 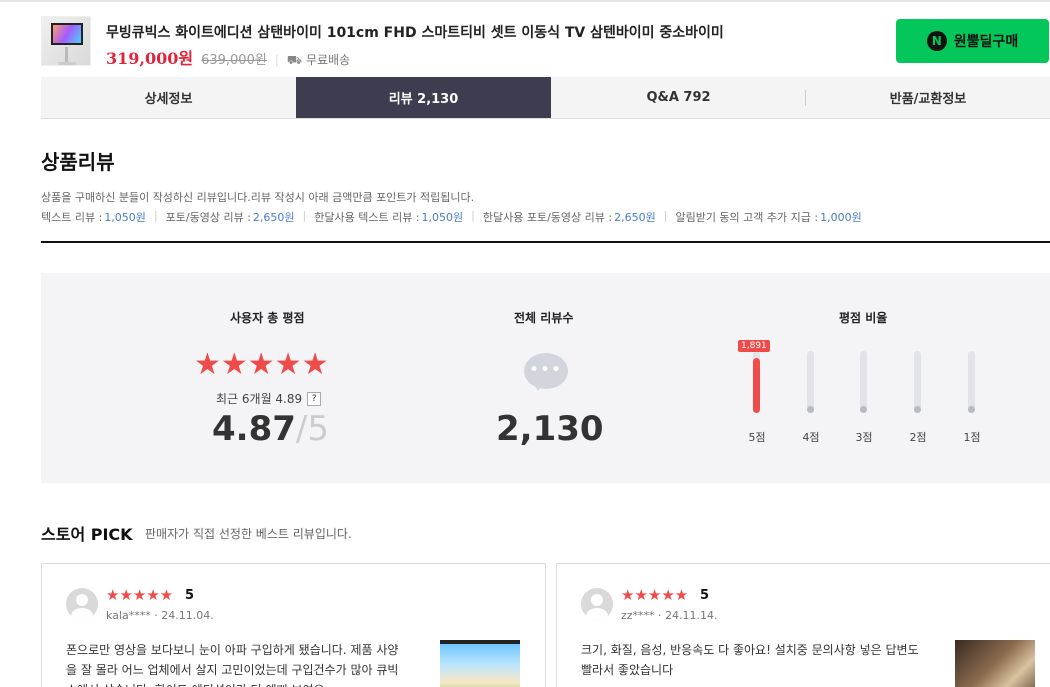 I want to click on speech-bubble-icon: •••, so click(x=546, y=372).